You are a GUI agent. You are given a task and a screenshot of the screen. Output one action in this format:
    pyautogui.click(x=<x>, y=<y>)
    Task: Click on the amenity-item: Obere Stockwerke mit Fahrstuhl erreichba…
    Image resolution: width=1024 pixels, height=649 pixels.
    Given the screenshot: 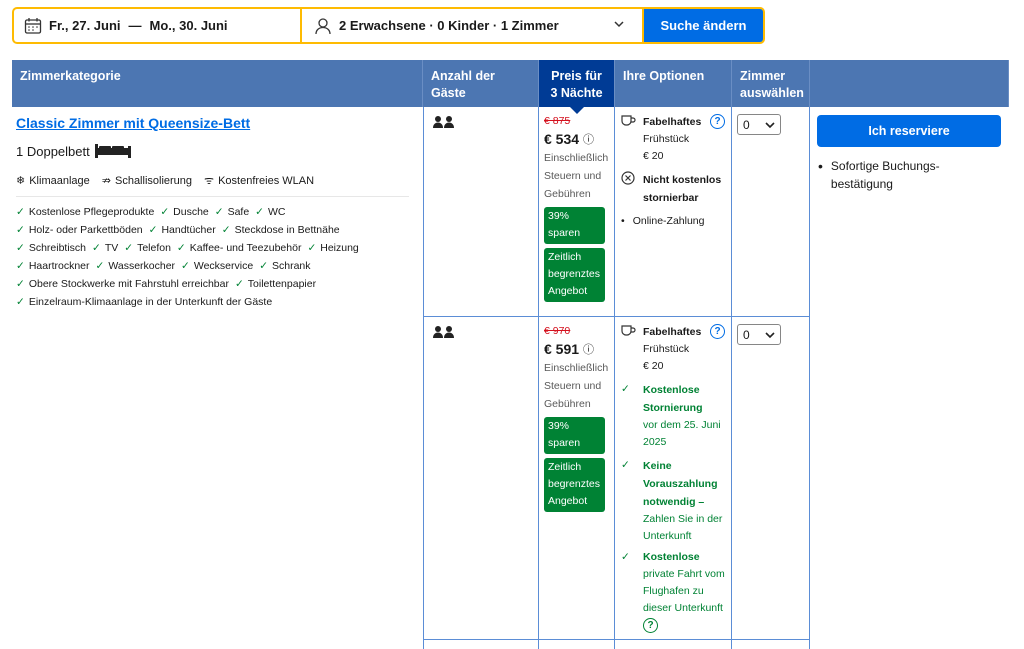 What is the action you would take?
    pyautogui.click(x=122, y=284)
    